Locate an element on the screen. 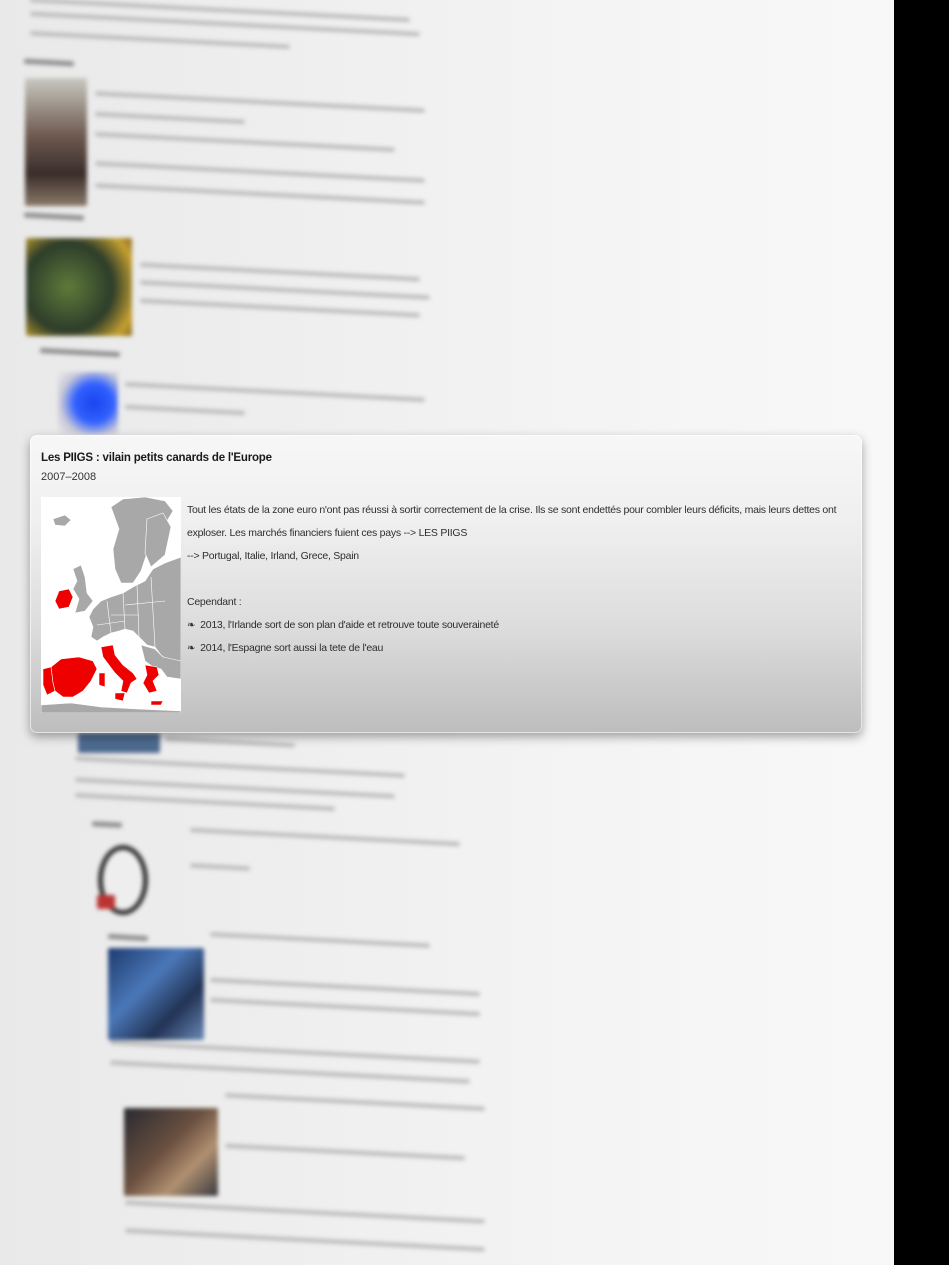 The height and width of the screenshot is (1265, 949). however-label: Cependant : is located at coordinates (214, 602).